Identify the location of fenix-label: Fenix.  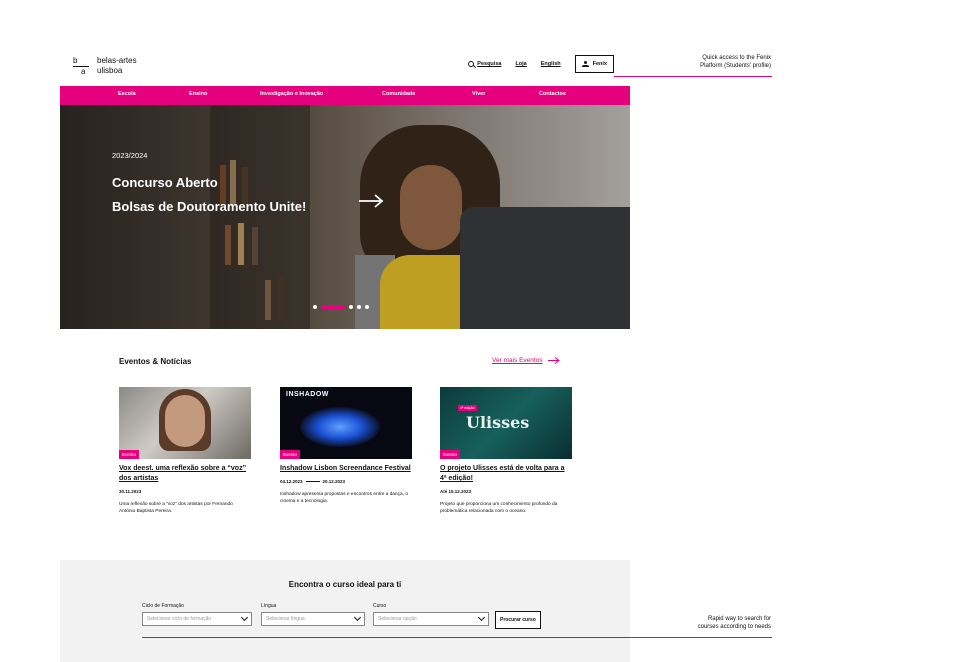
(599, 64).